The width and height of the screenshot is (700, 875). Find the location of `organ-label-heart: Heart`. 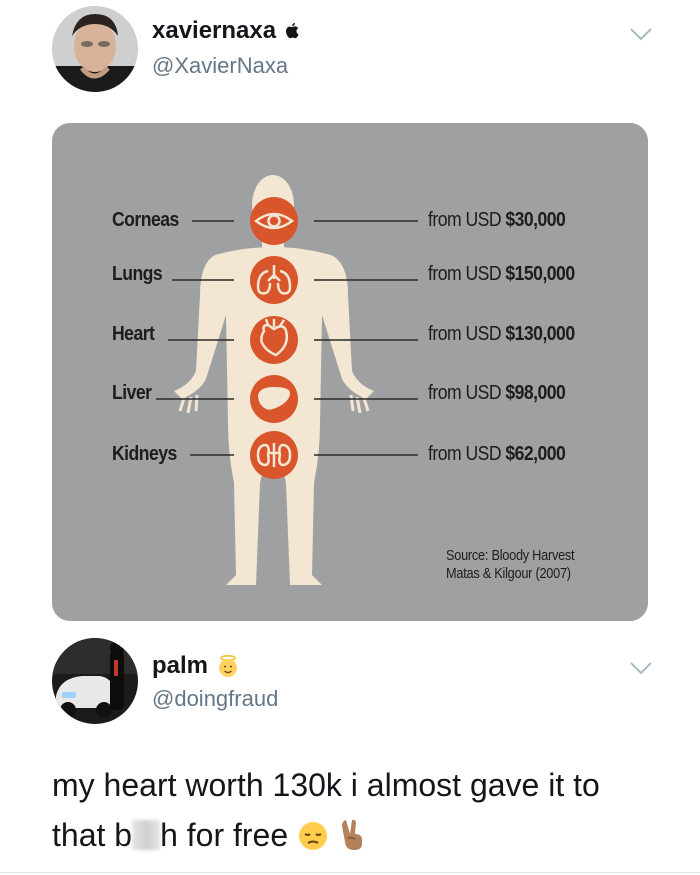

organ-label-heart: Heart is located at coordinates (133, 334).